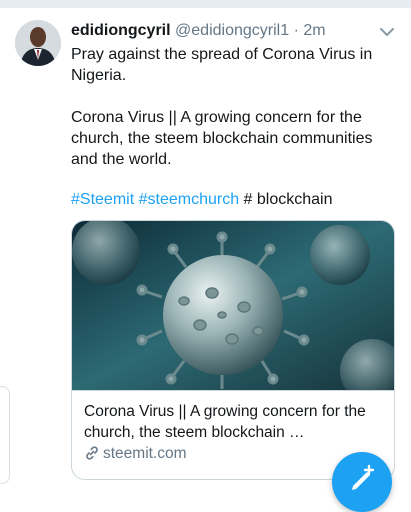 This screenshot has height=512, width=411. I want to click on card-domain: steemit.com, so click(135, 454).